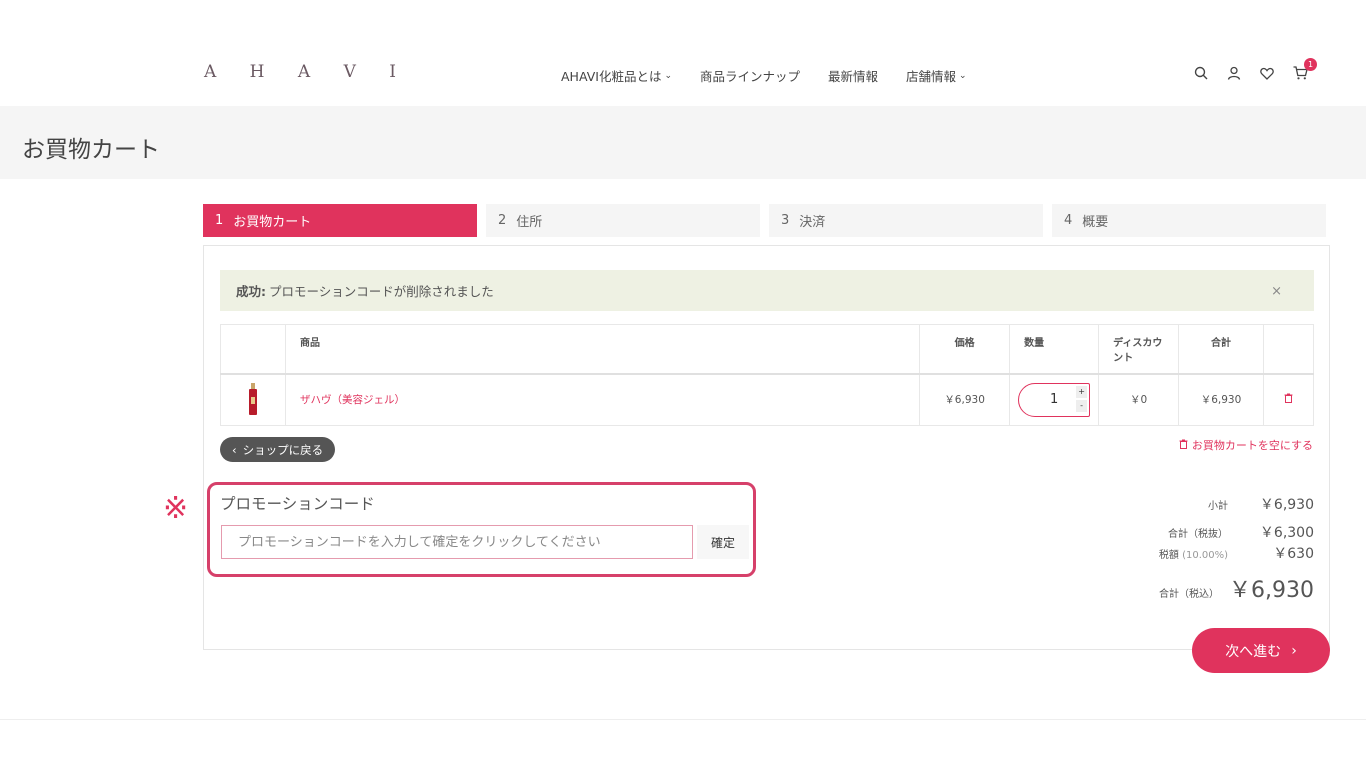 The height and width of the screenshot is (768, 1366). What do you see at coordinates (931, 76) in the screenshot?
I see `nav-item-label: 店舗情報` at bounding box center [931, 76].